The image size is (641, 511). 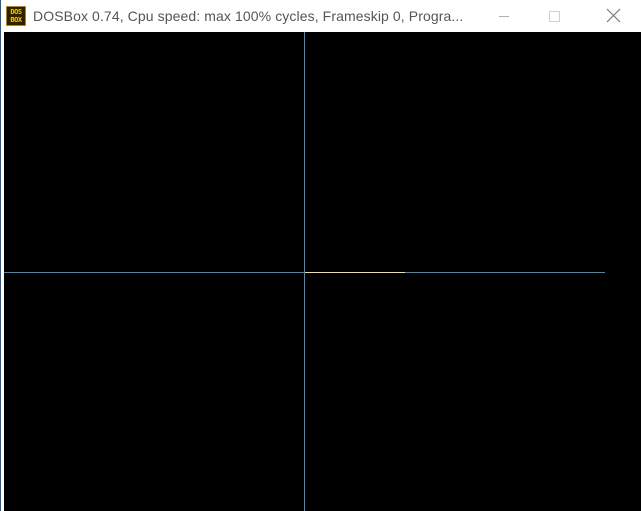 I want to click on yellow-trace-line, so click(x=355, y=272).